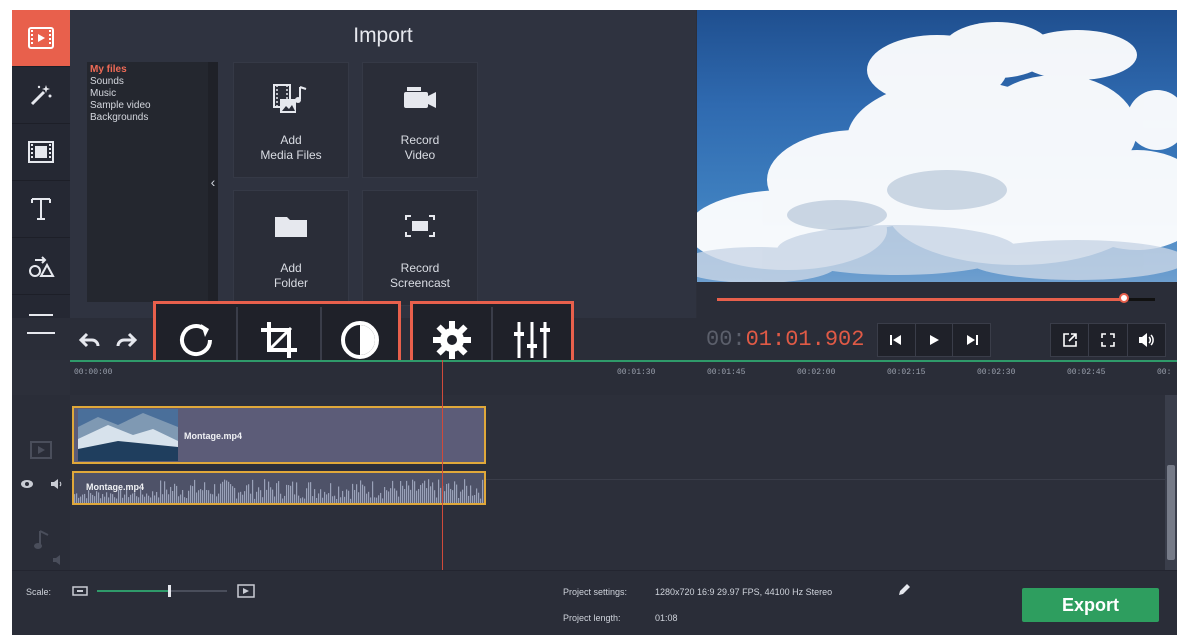 The width and height of the screenshot is (1177, 637). I want to click on record-video-button: Record Video, so click(420, 120).